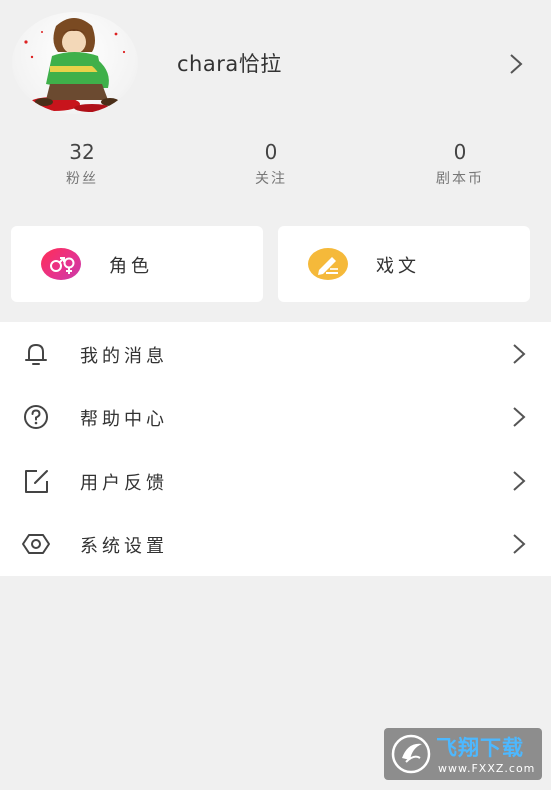 The height and width of the screenshot is (790, 551). I want to click on username: chara恰拉, so click(229, 63).